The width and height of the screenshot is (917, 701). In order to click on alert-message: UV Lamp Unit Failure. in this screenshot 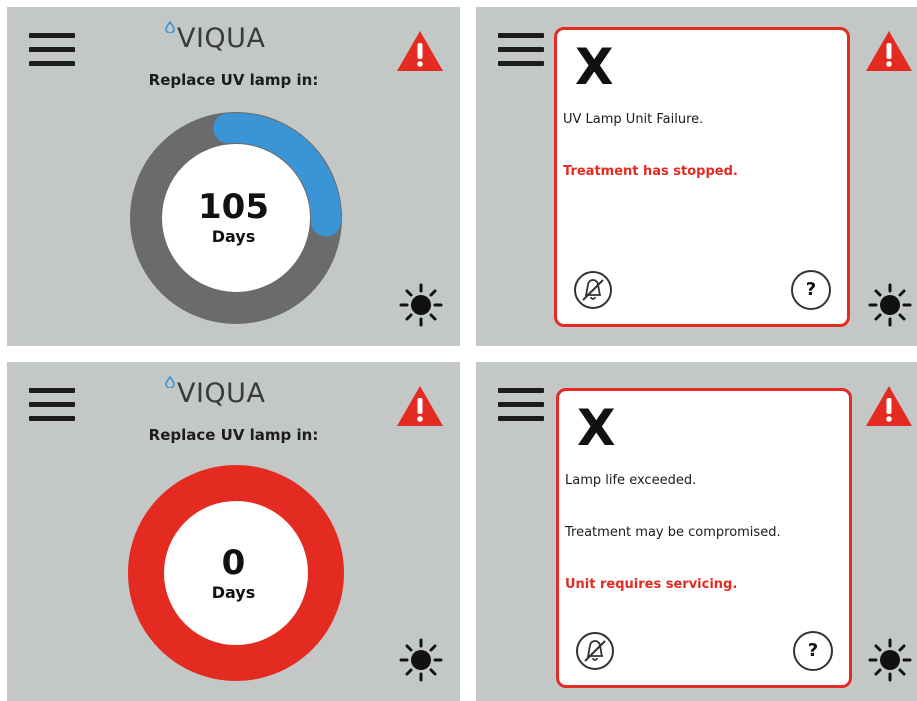, I will do `click(633, 119)`.